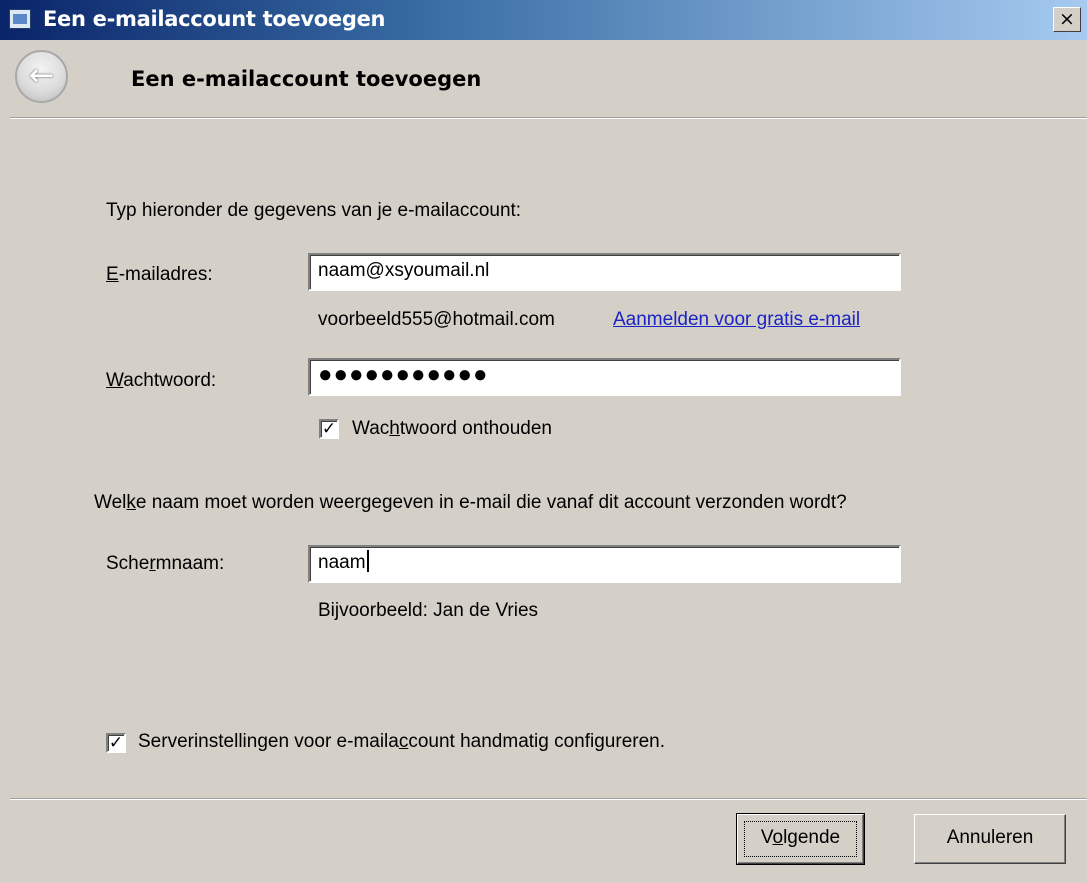 This screenshot has width=1087, height=883. I want to click on cancel-button: Annuleren, so click(990, 839).